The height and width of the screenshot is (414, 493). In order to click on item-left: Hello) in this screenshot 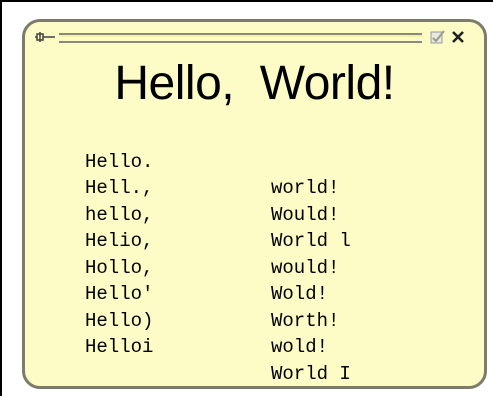, I will do `click(119, 320)`.